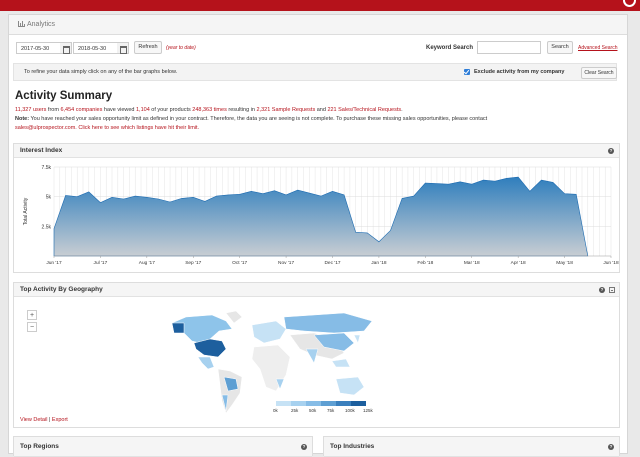  What do you see at coordinates (332, 263) in the screenshot?
I see `x-tick-label: Dec '17` at bounding box center [332, 263].